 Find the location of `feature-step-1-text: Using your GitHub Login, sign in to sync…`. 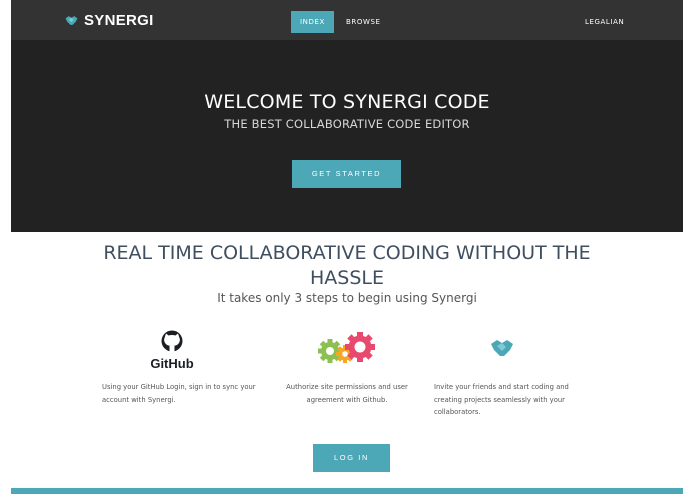

feature-step-1-text: Using your GitHub Login, sign in to sync… is located at coordinates (179, 393).